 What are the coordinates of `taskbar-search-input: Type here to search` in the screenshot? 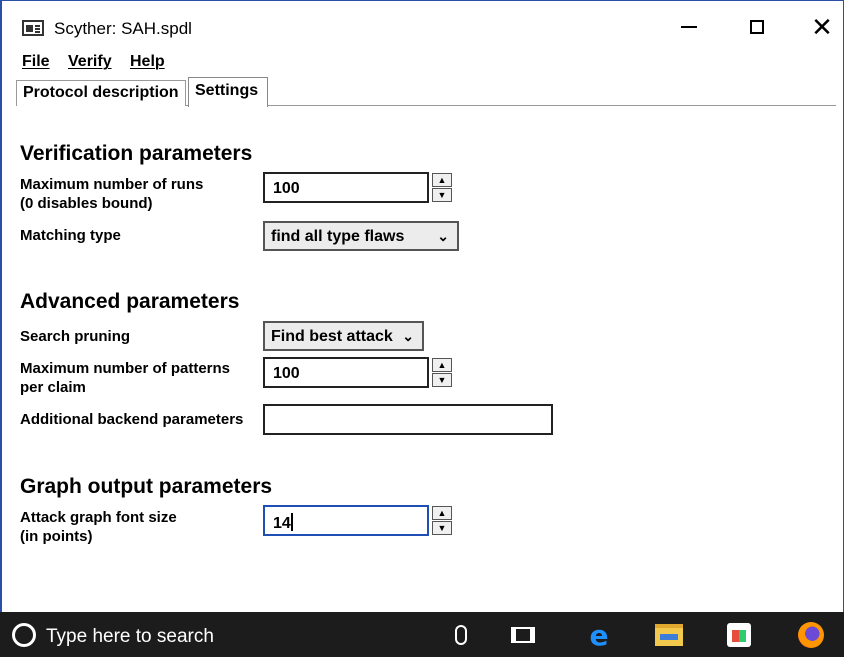 It's located at (130, 637).